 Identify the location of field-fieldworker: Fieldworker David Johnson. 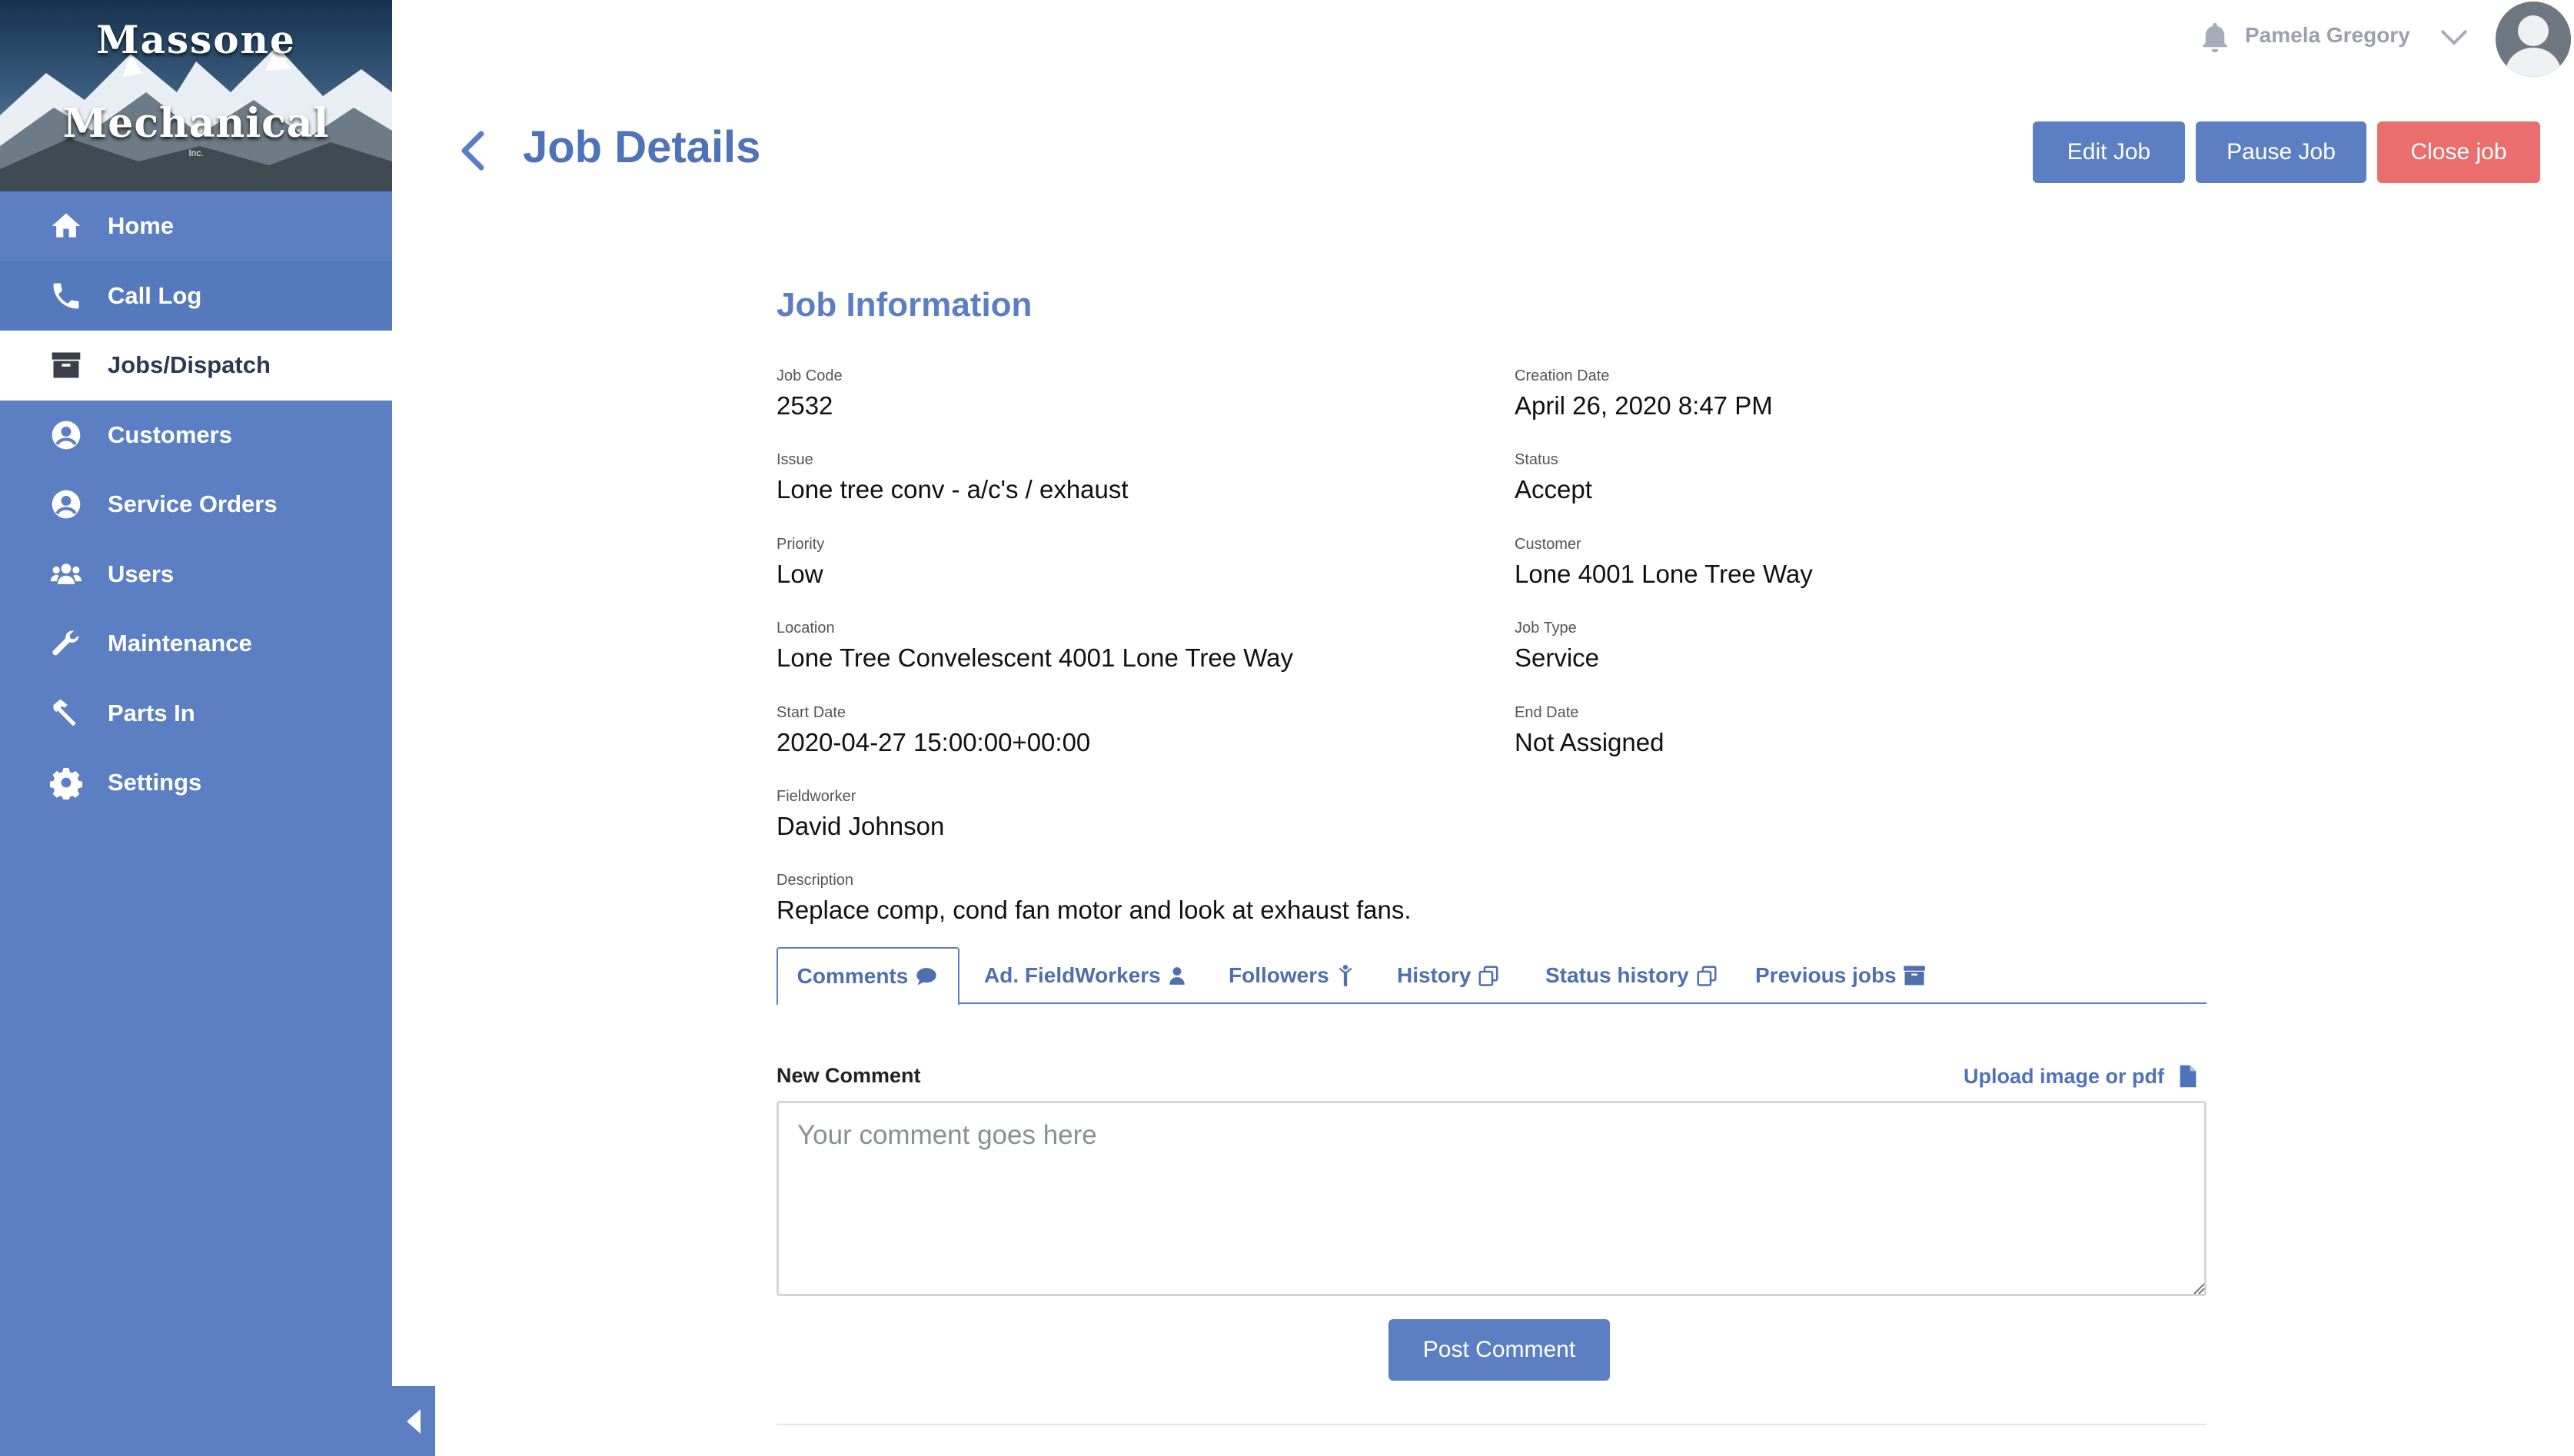
(860, 815).